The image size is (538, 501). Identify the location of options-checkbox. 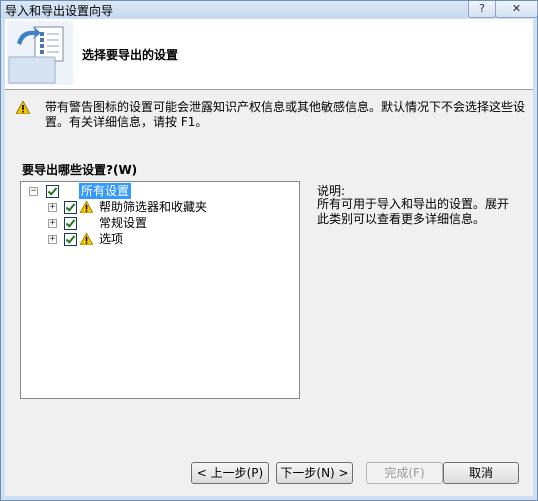
(70, 239).